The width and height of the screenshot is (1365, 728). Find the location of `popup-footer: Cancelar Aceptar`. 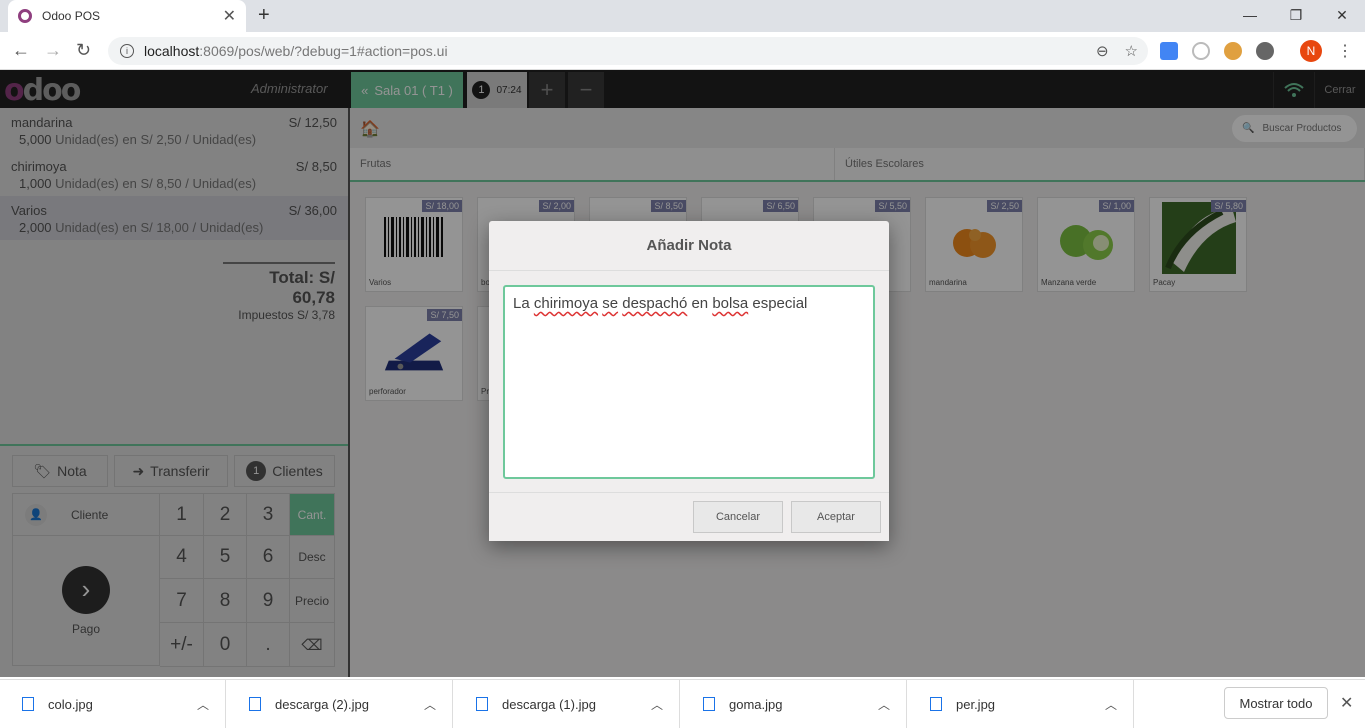

popup-footer: Cancelar Aceptar is located at coordinates (689, 516).